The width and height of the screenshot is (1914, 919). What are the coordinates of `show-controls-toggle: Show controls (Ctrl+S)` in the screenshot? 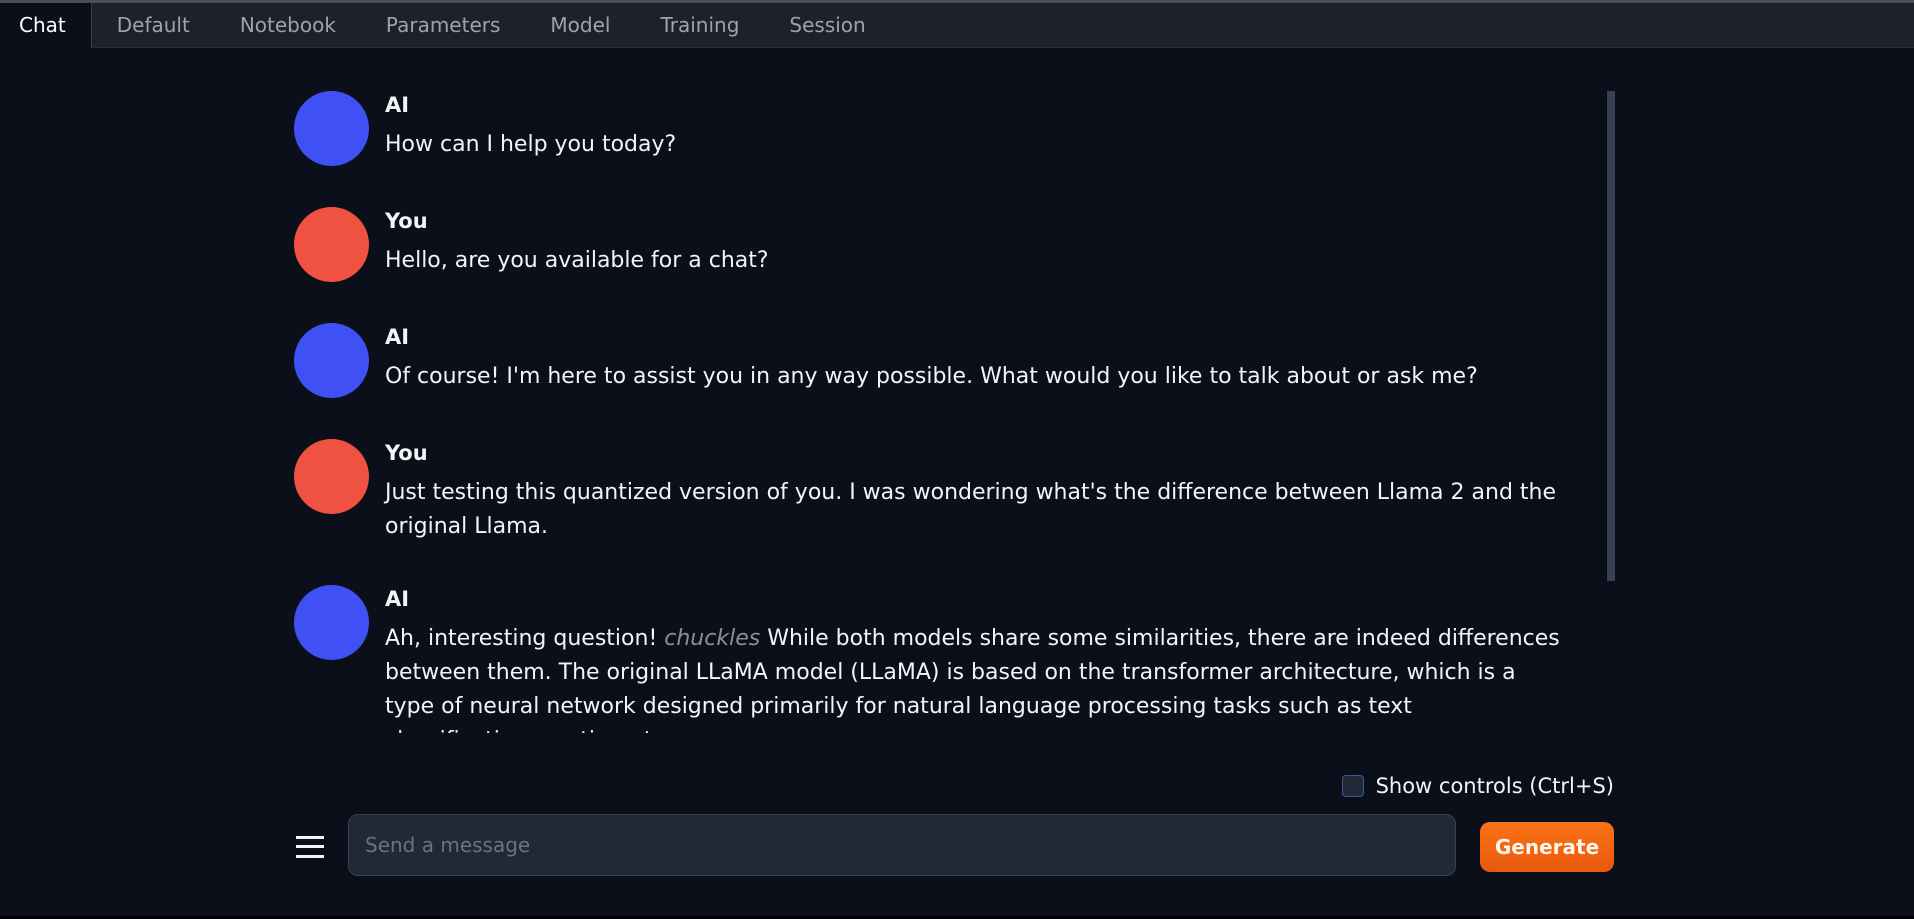 It's located at (1477, 786).